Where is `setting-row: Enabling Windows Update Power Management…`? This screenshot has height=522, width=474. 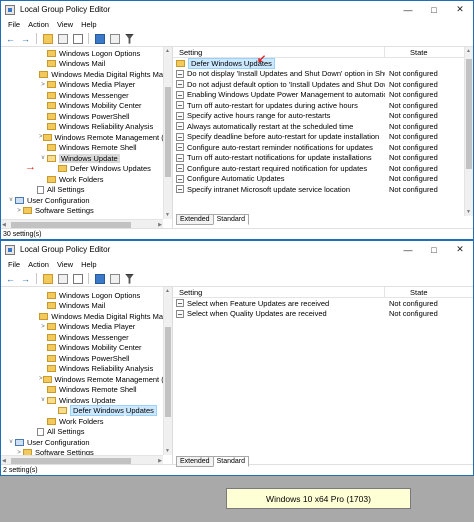 setting-row: Enabling Windows Update Power Management… is located at coordinates (323, 95).